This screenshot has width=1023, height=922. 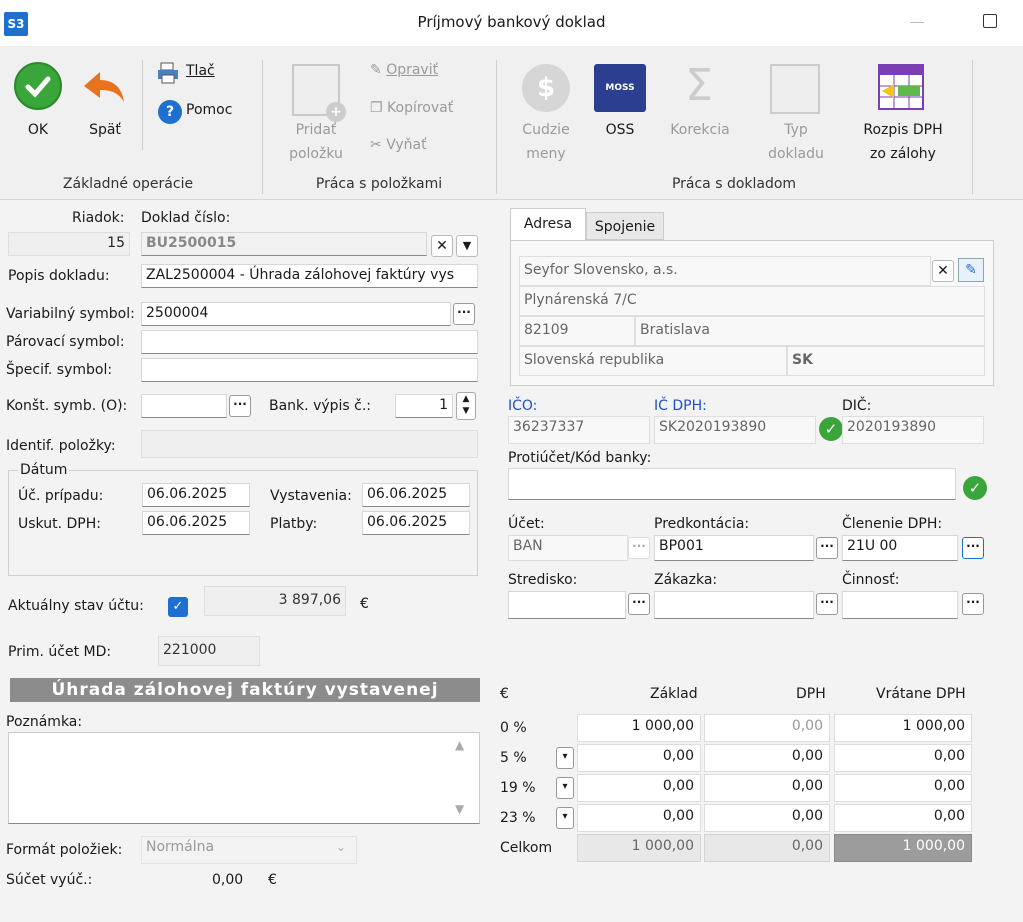 I want to click on spinner-icon: ▲ ▼, so click(x=466, y=406).